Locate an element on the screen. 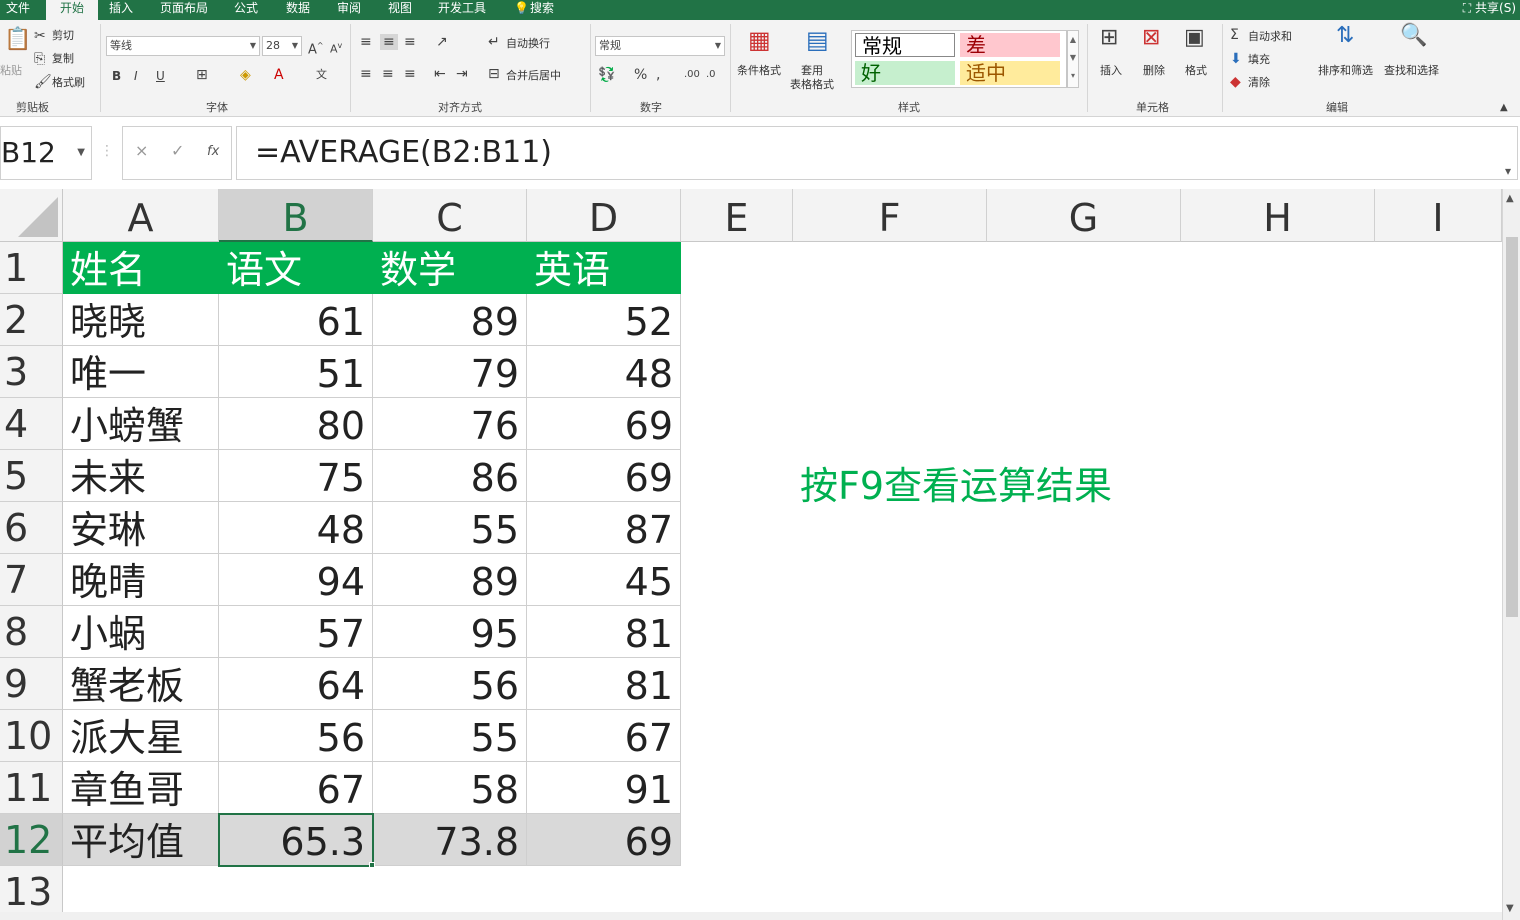 This screenshot has height=920, width=1520. decrease-font-icon: Av is located at coordinates (336, 48).